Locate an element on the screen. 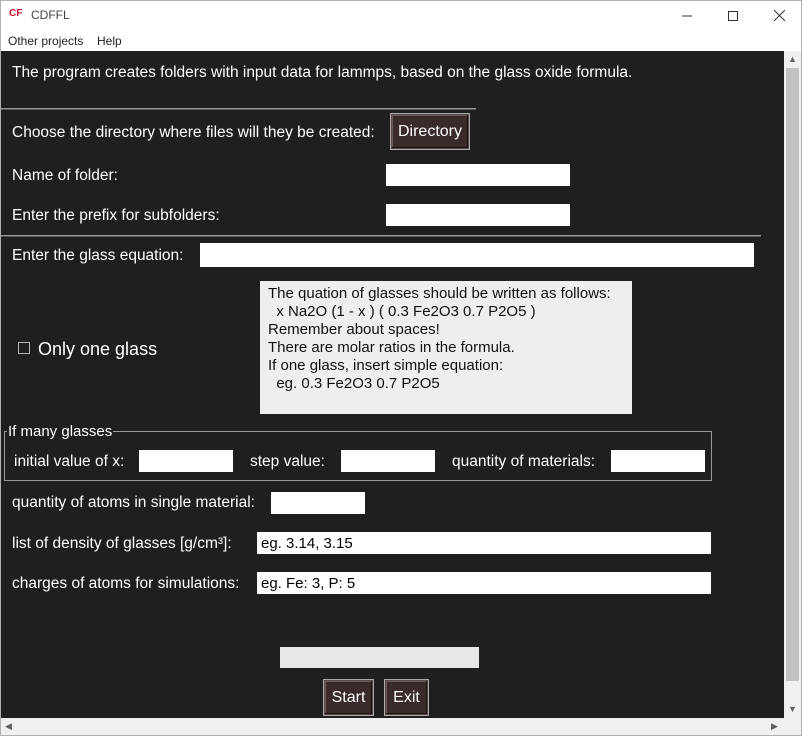 This screenshot has height=736, width=802. atoms-label: quantity of atoms in single material: is located at coordinates (133, 502).